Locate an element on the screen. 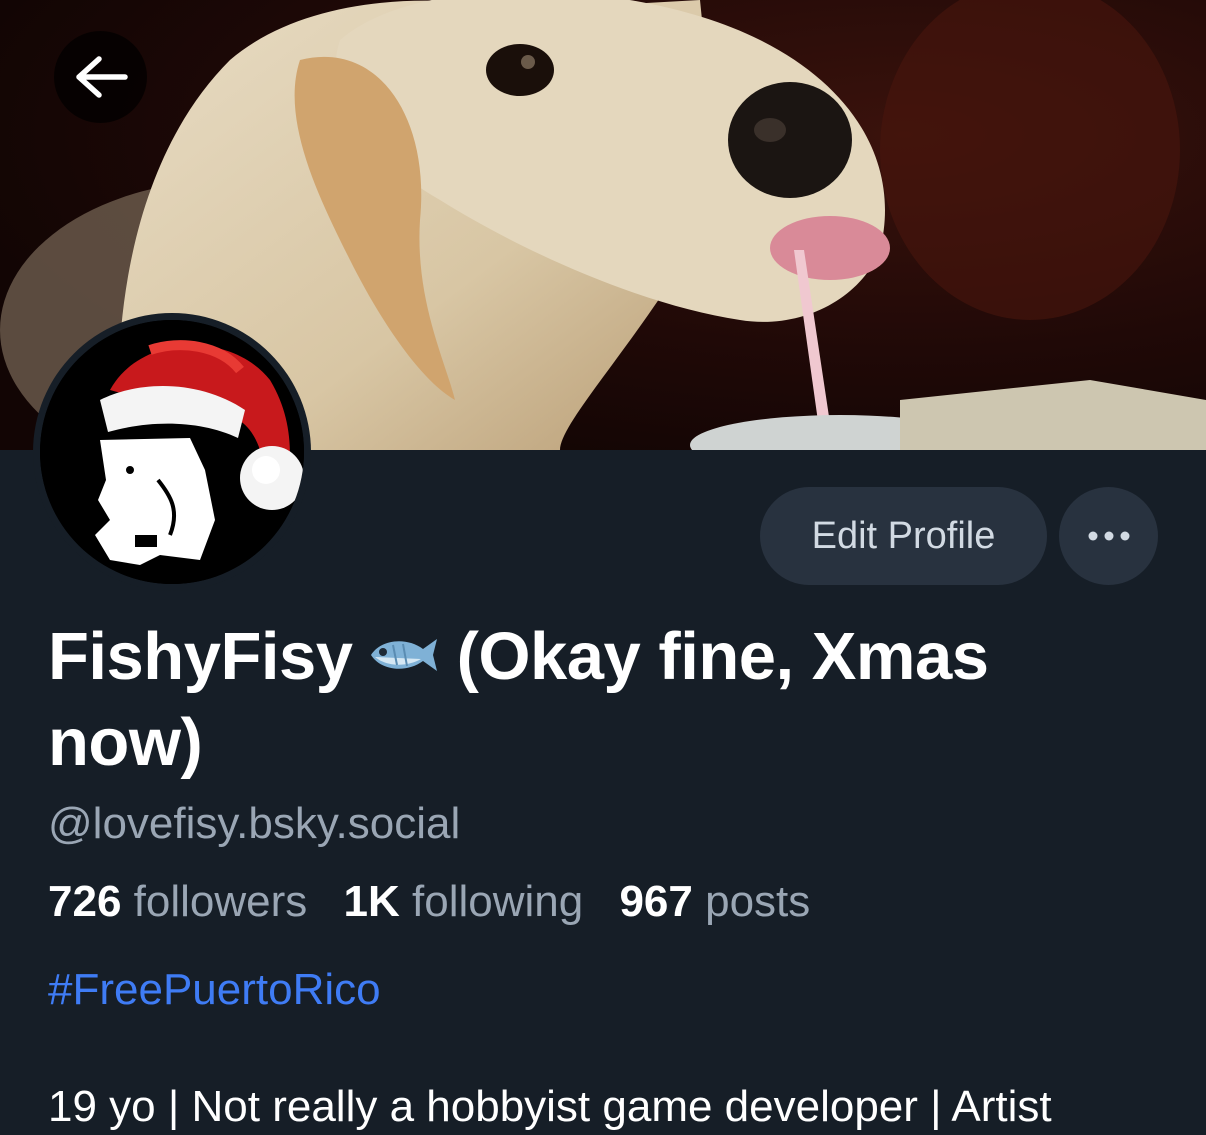 The height and width of the screenshot is (1135, 1206). profile-stats: 726 followers 1K following 967 posts is located at coordinates (429, 902).